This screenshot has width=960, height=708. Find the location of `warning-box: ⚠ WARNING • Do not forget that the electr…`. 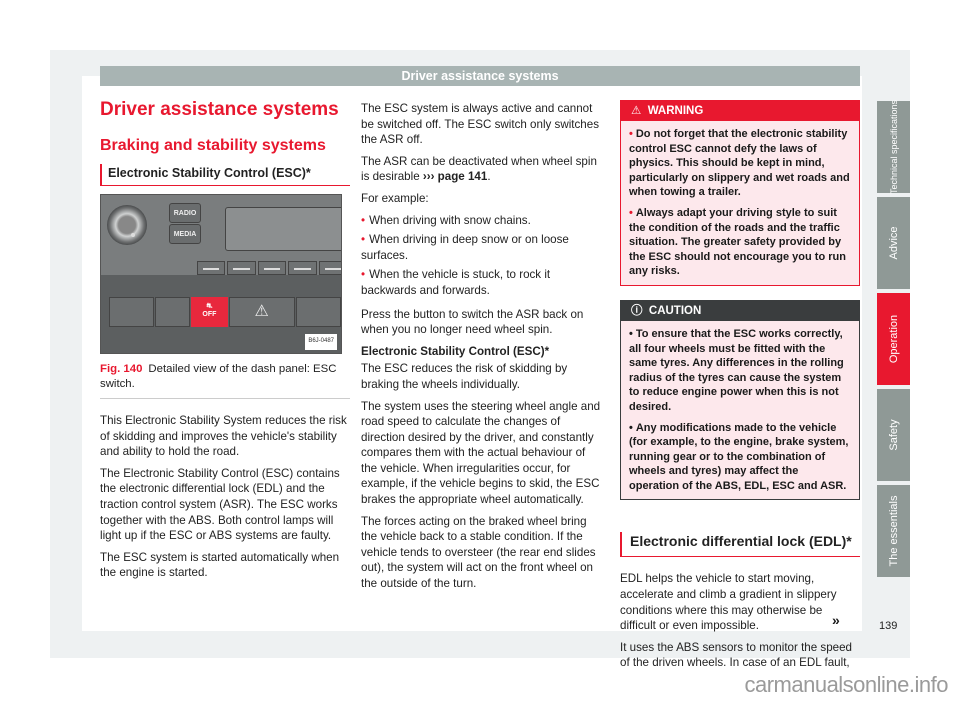

warning-box: ⚠ WARNING • Do not forget that the electr… is located at coordinates (740, 193).